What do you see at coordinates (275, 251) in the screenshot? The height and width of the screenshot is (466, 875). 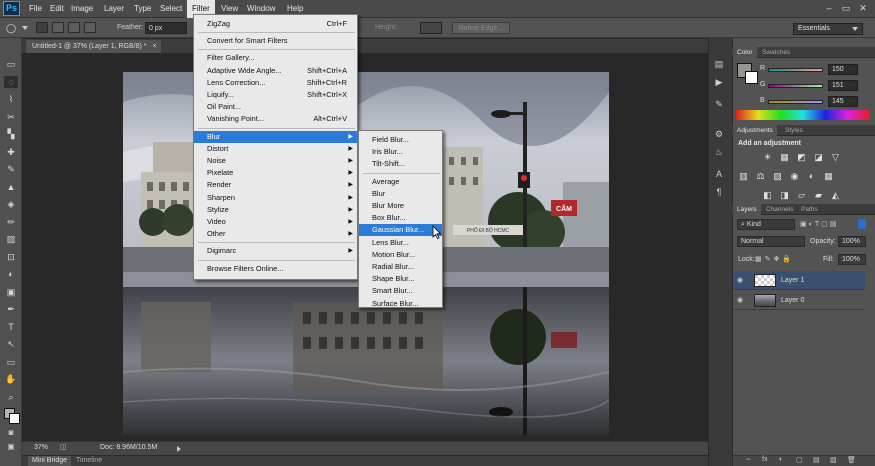 I see `menu-item-digimarc: Digimarc ▶` at bounding box center [275, 251].